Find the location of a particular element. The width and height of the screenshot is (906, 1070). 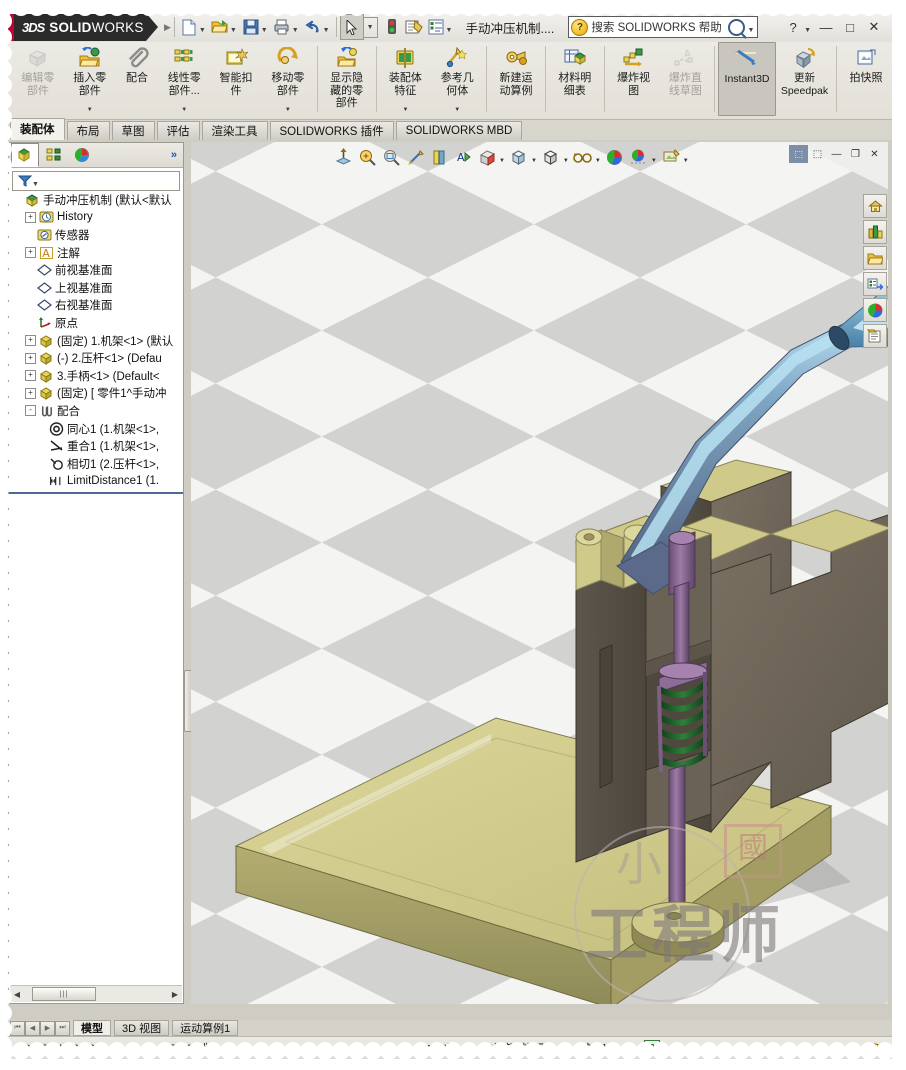

tree-item: + (-) 2.压杆<1> (Defau is located at coordinates (96, 358).